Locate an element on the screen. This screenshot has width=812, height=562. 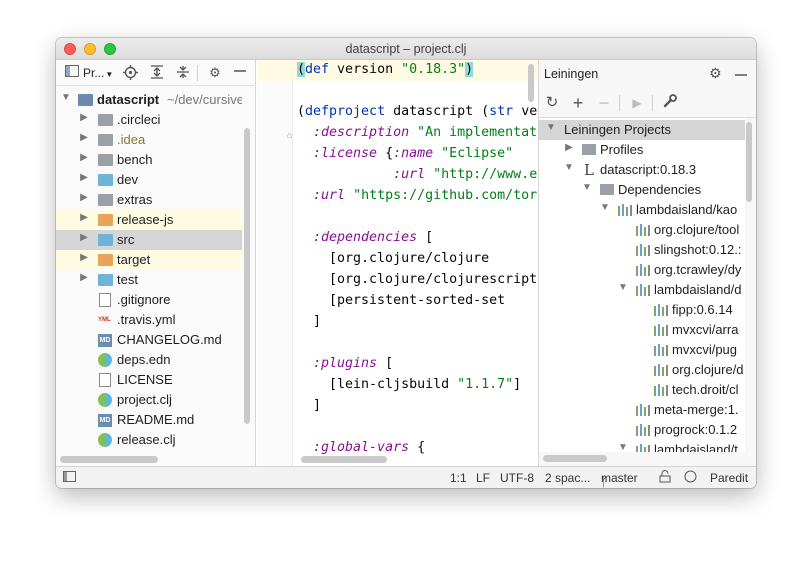
lein-row-dep: slingshot:0.12.: is located at coordinates (642, 250).